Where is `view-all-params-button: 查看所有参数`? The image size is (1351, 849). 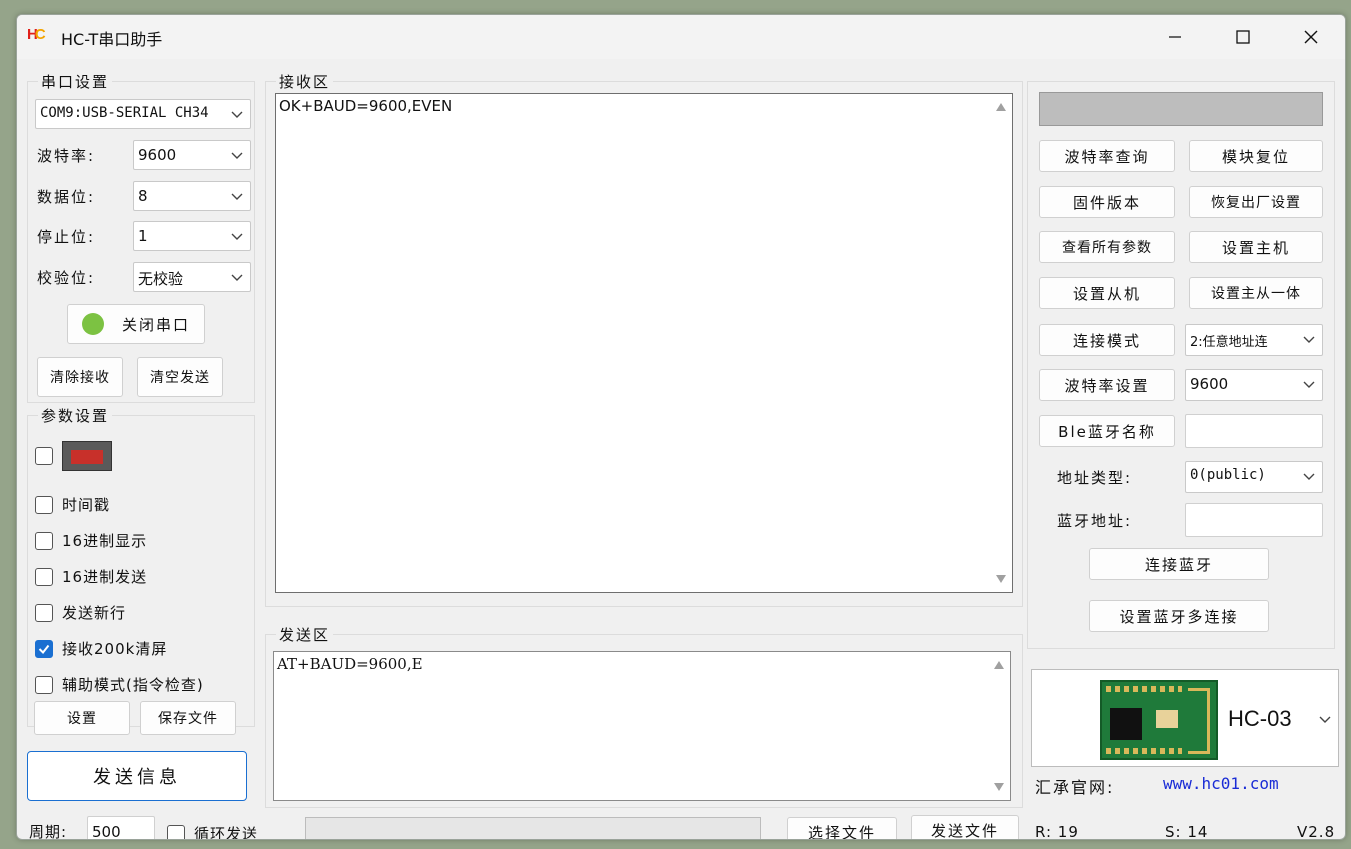
view-all-params-button: 查看所有参数 is located at coordinates (1107, 247).